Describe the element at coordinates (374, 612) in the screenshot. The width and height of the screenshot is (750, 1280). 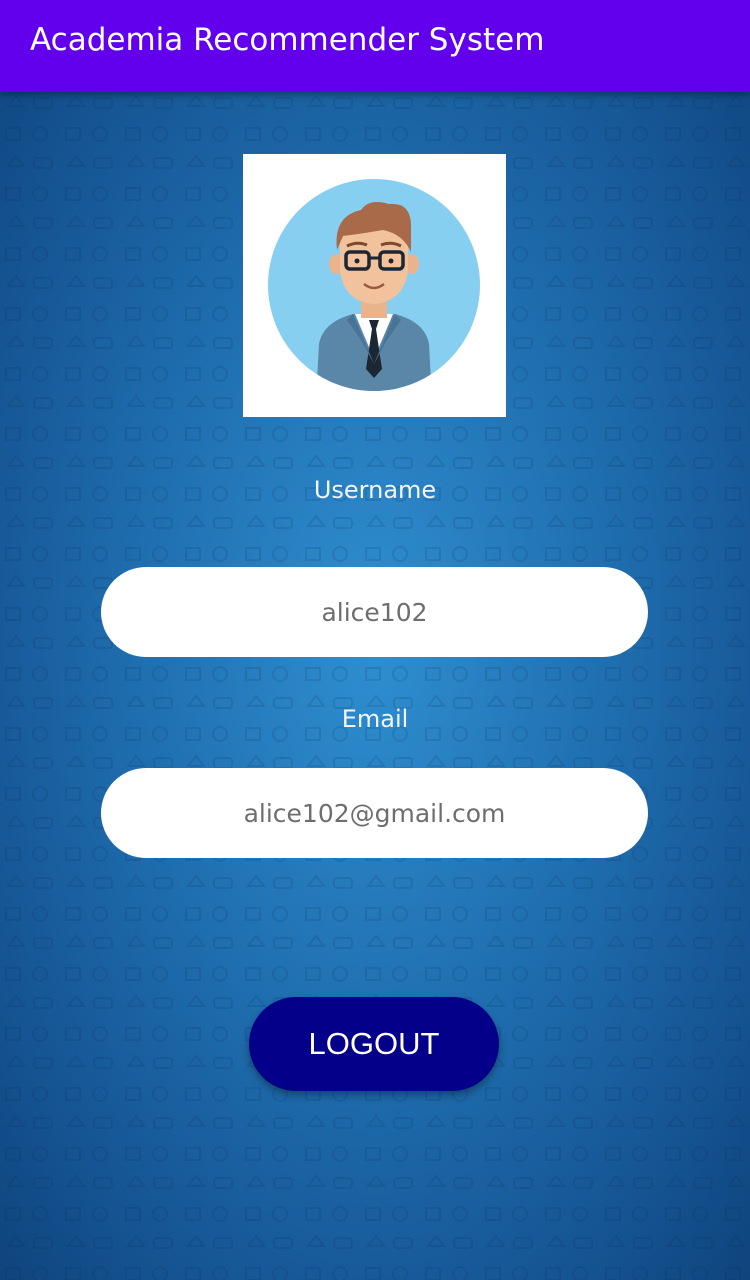
I see `username-field: alice102` at that location.